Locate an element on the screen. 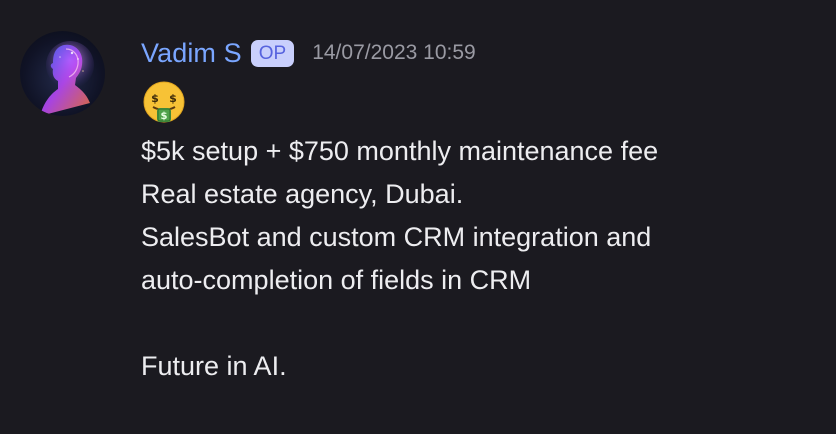  message-header: Vadim S OP 14/07/2023 10:59 is located at coordinates (308, 53).